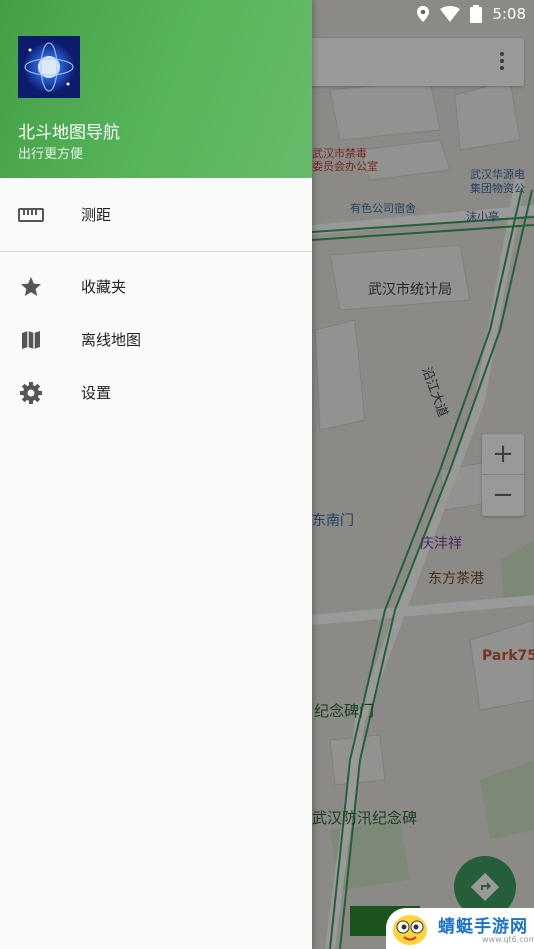  I want to click on watermark: 蜻蜓手游网 www.qt6.com, so click(460, 928).